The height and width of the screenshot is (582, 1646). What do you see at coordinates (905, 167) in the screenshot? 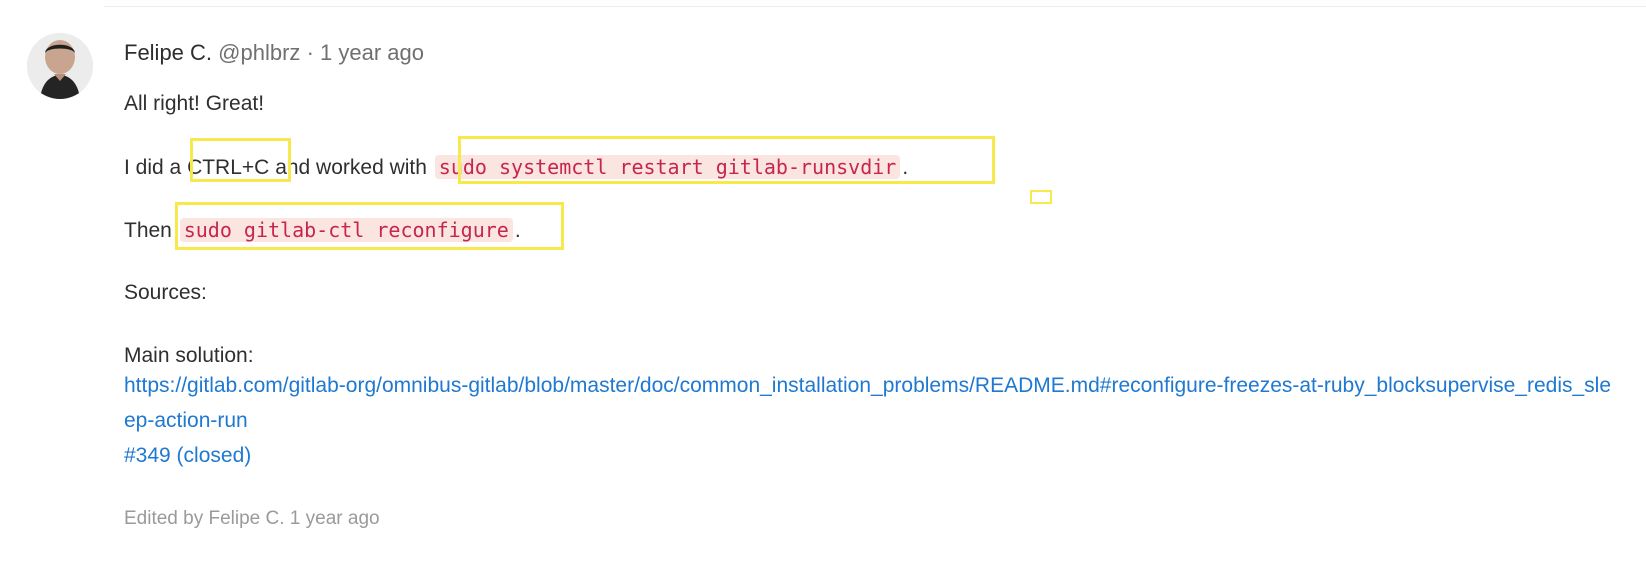
I see `line2-period: .` at bounding box center [905, 167].